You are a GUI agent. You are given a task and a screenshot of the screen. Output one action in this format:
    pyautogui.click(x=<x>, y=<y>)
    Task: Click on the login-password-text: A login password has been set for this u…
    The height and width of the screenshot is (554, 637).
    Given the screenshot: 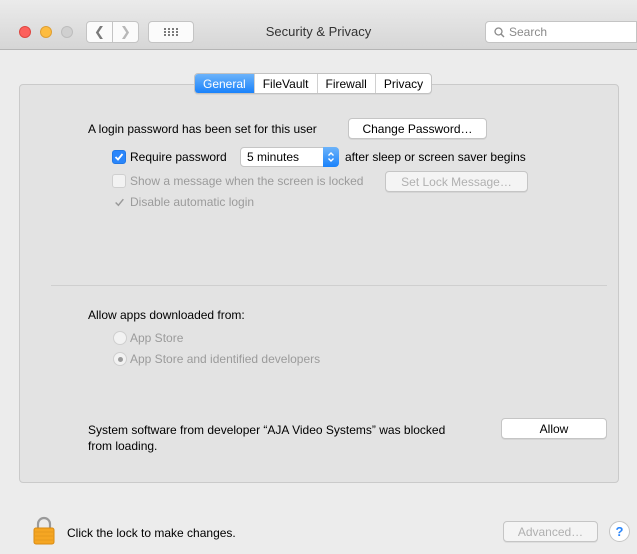 What is the action you would take?
    pyautogui.click(x=202, y=129)
    